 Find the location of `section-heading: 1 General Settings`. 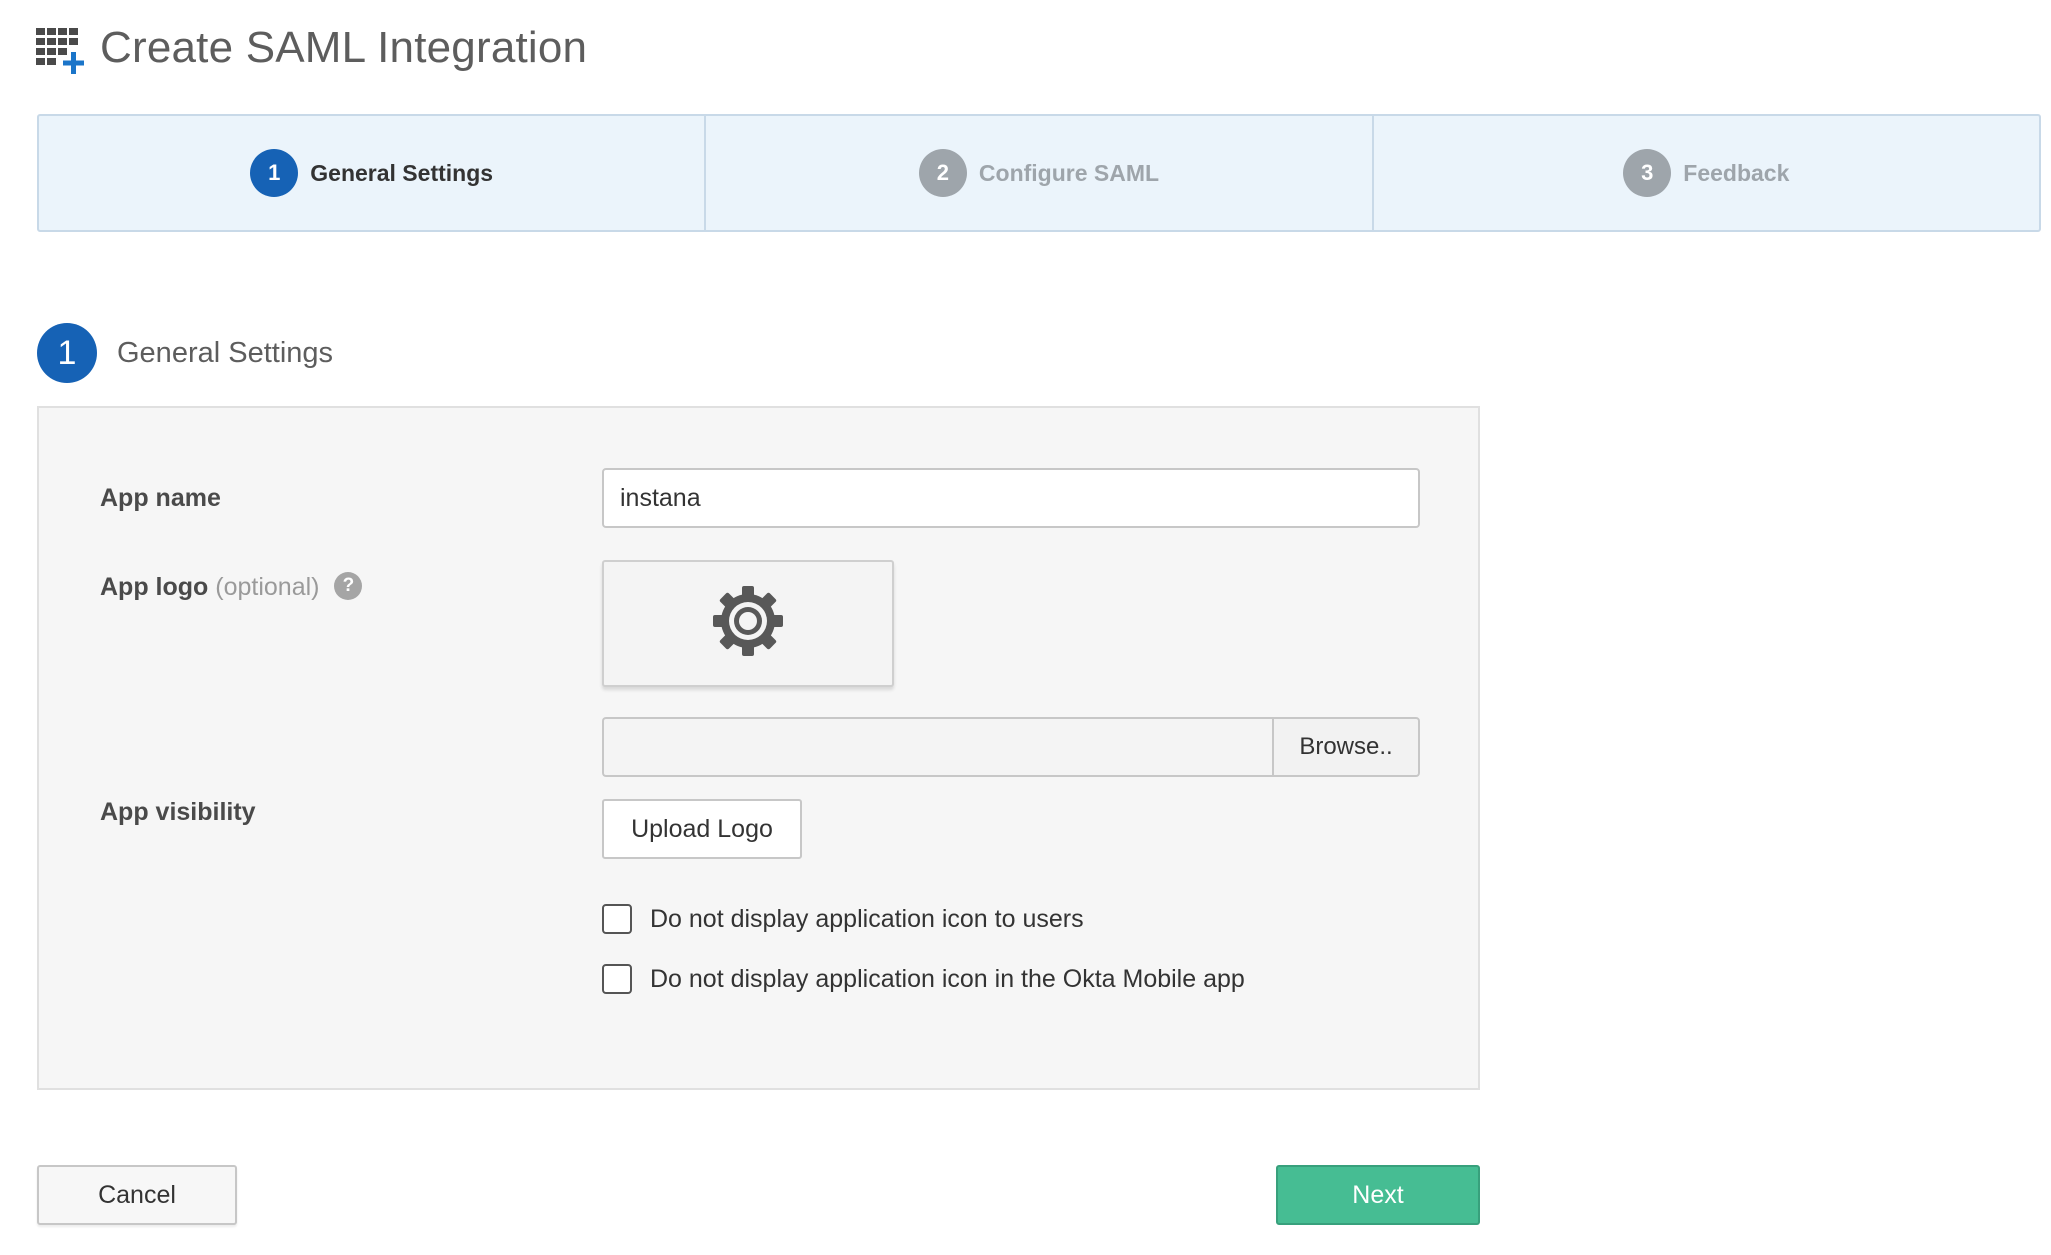

section-heading: 1 General Settings is located at coordinates (185, 353).